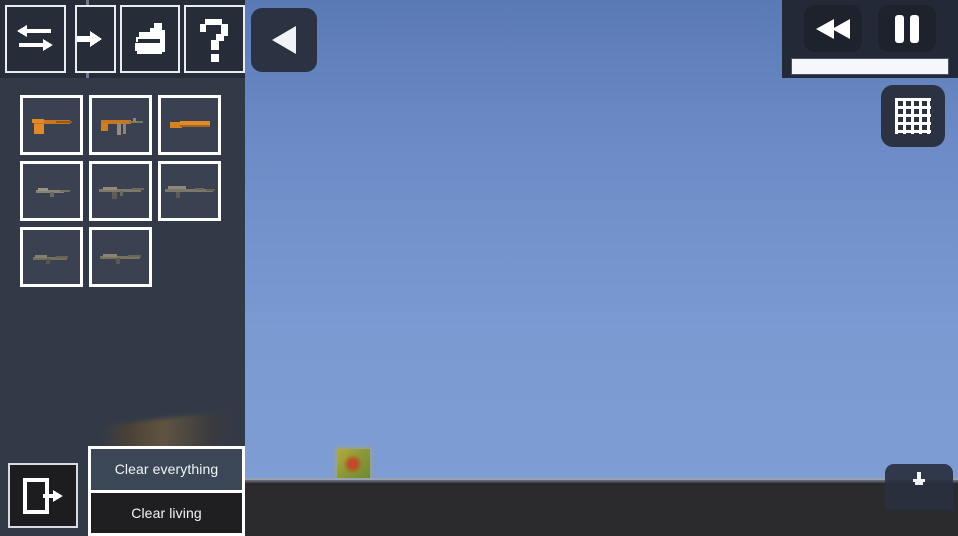  I want to click on item-slot-assault-rifle, so click(120, 191).